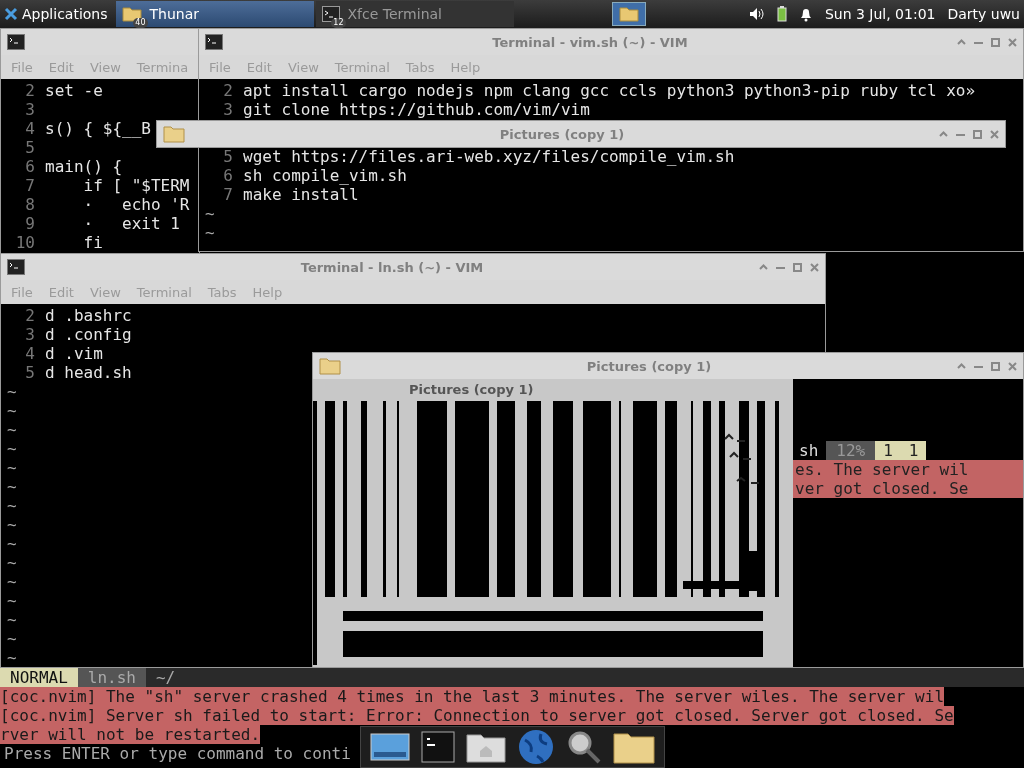 This screenshot has width=1024, height=768. I want to click on command-prompt: Press ENTER or type command to conti, so click(177, 753).